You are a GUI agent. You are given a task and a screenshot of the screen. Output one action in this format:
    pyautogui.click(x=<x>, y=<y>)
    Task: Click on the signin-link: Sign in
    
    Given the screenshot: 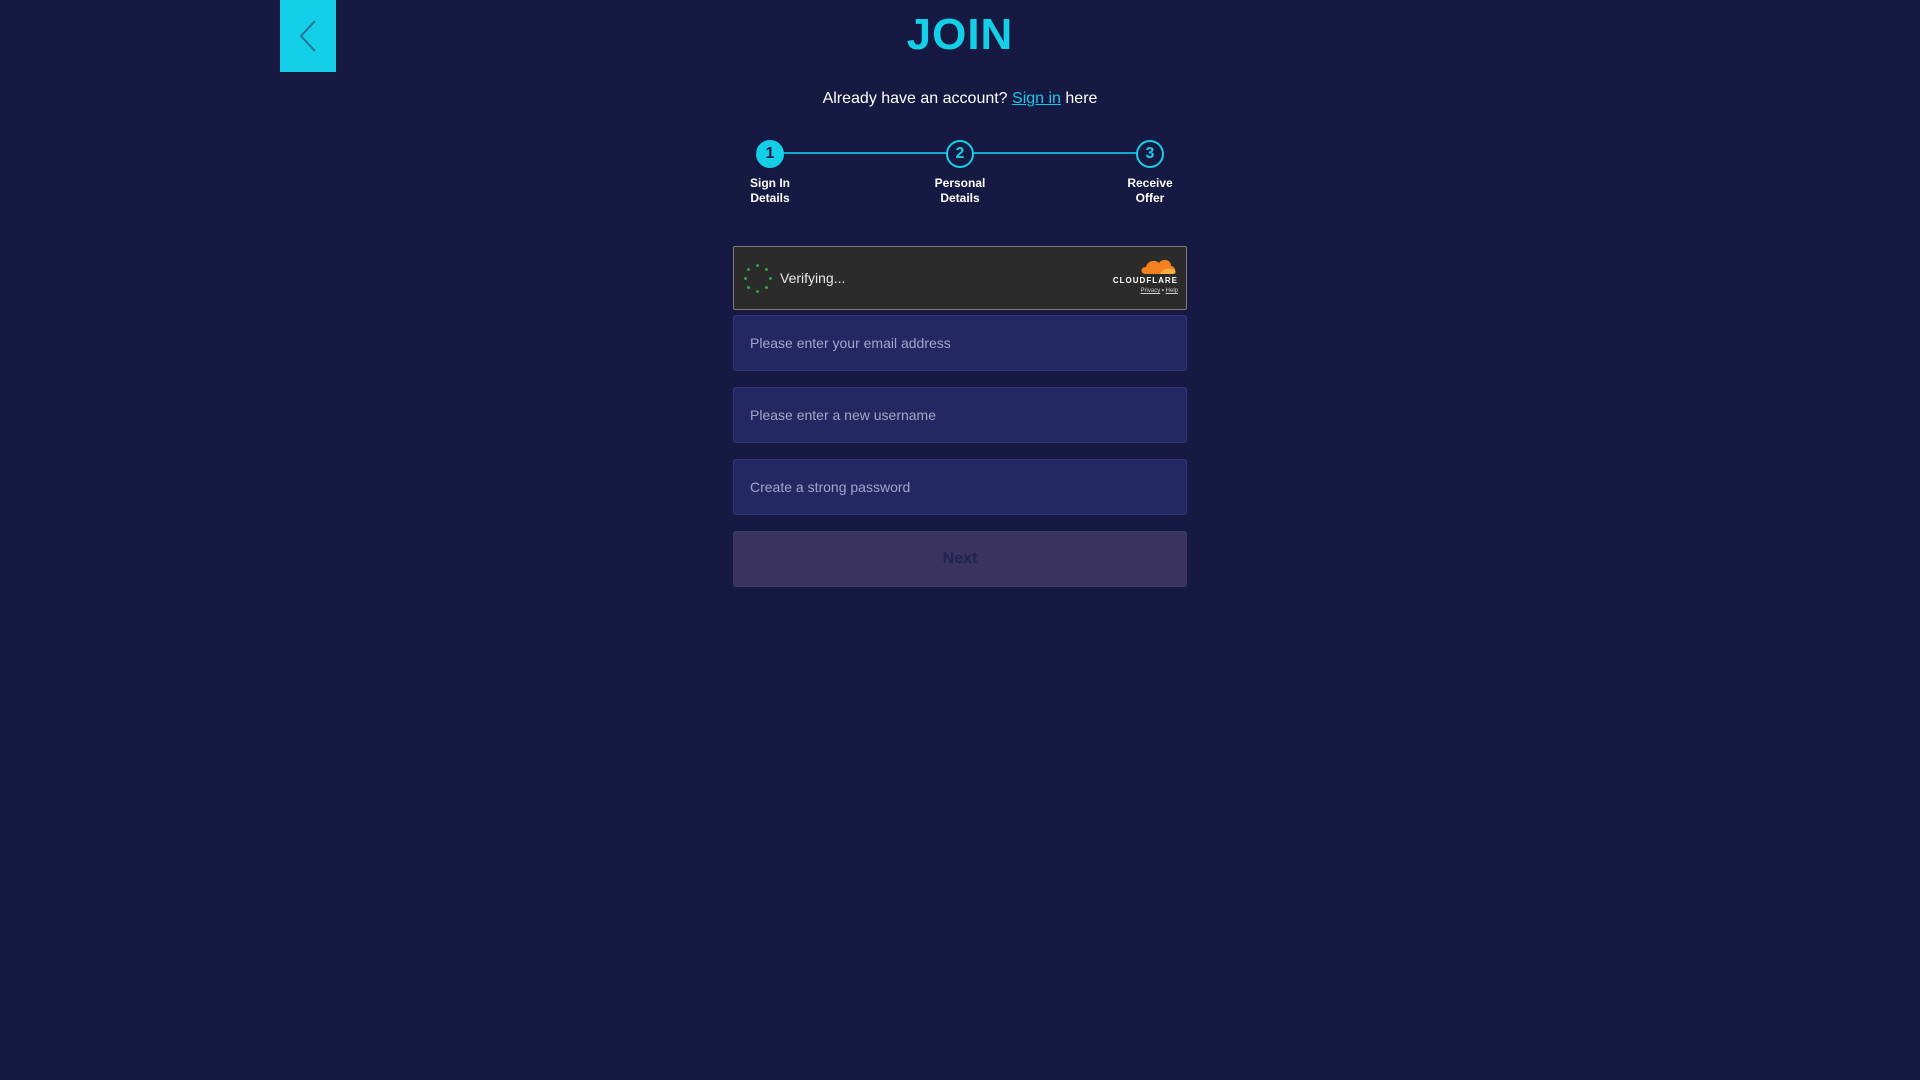 What is the action you would take?
    pyautogui.click(x=1036, y=98)
    